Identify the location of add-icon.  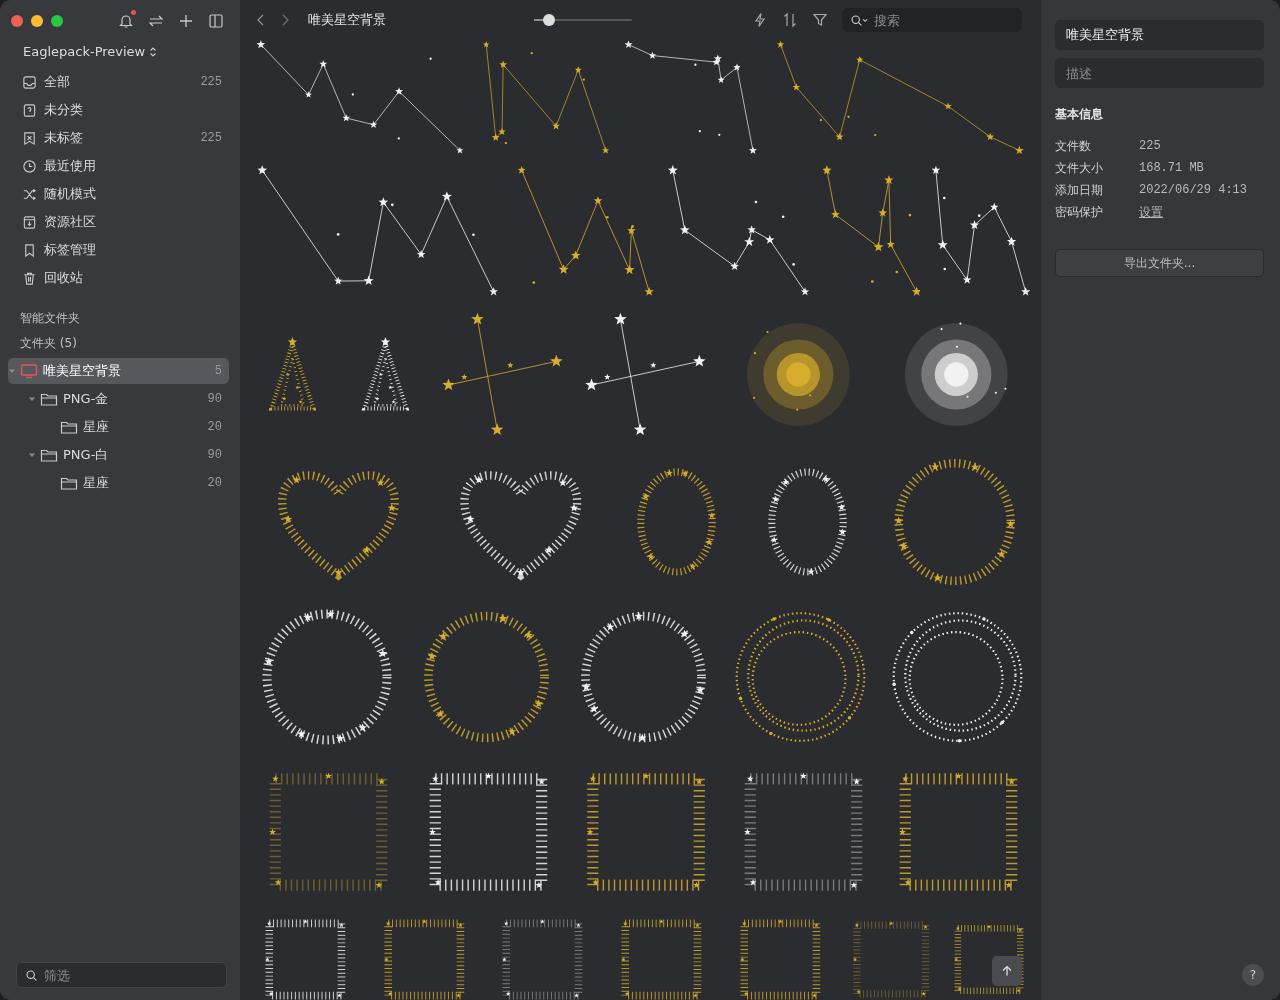
(186, 21).